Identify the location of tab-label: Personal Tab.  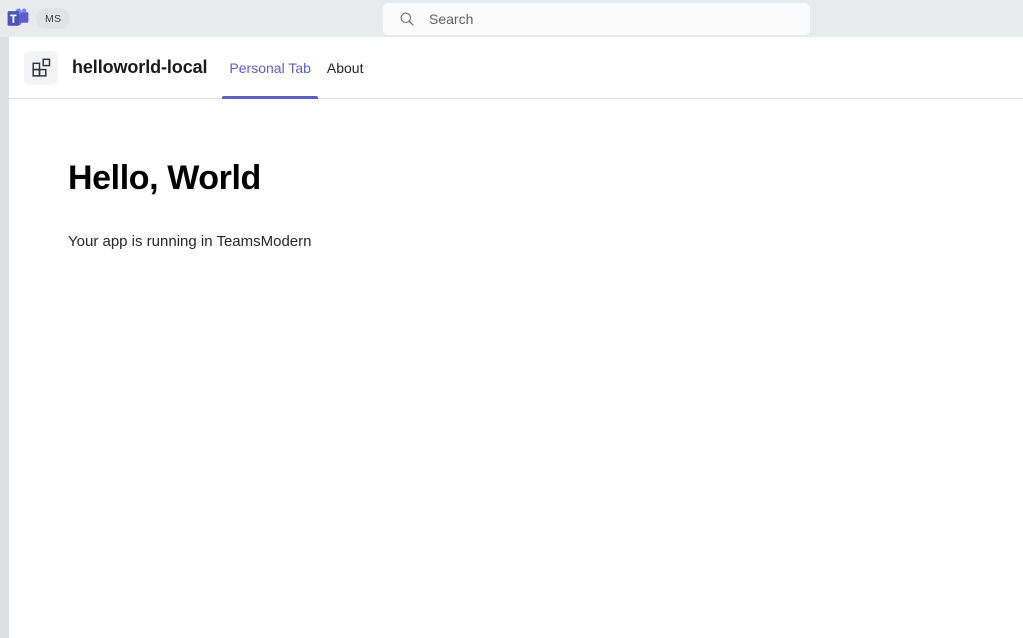
(270, 67).